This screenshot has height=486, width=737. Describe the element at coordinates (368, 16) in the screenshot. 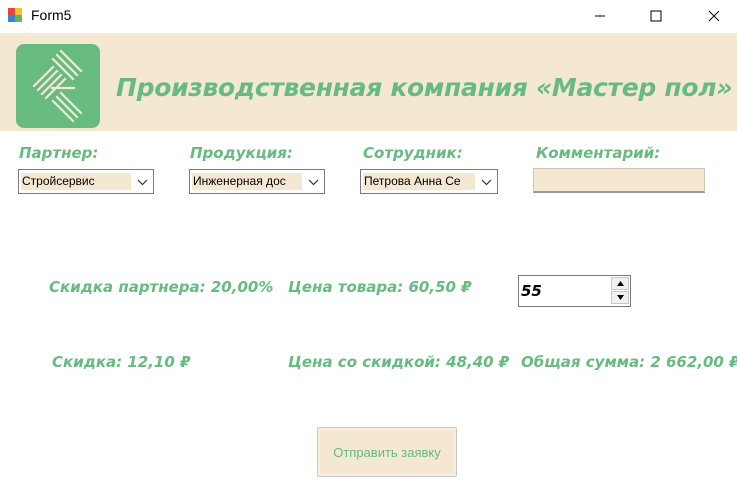

I see `title-bar: Form5` at that location.